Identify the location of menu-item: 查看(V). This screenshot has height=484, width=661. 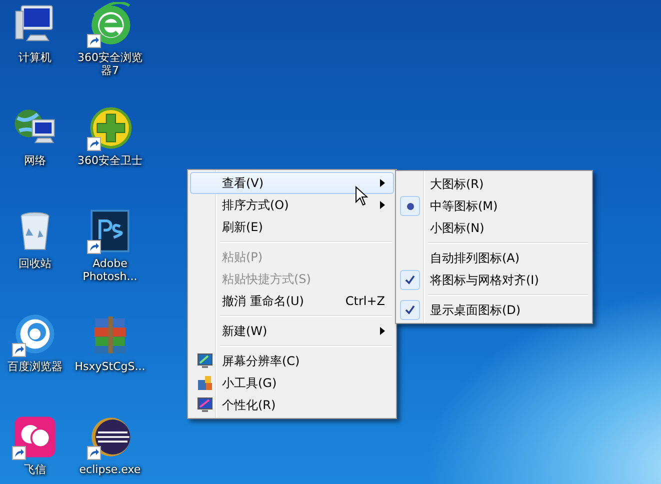
(292, 183).